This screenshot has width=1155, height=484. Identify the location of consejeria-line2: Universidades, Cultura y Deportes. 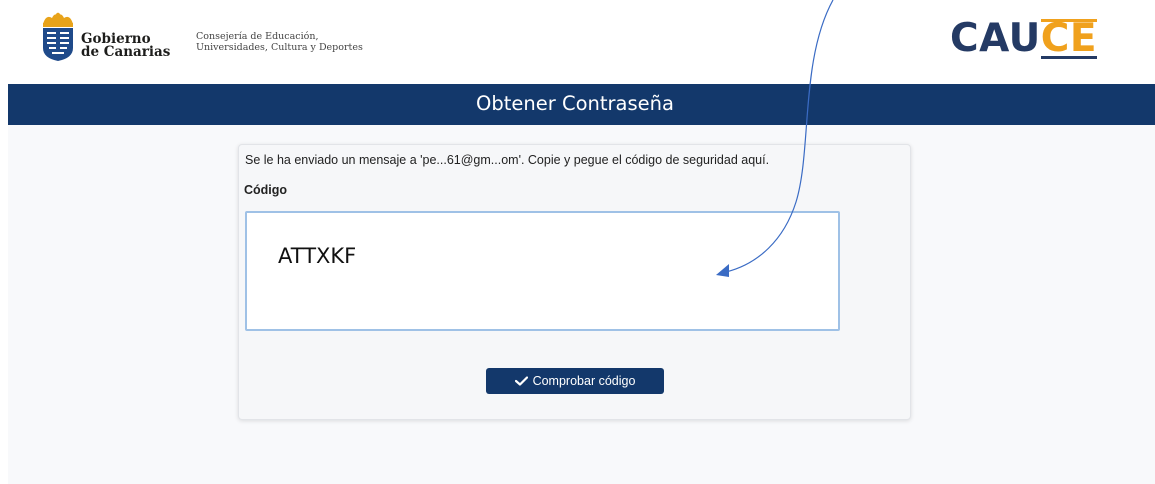
(279, 47).